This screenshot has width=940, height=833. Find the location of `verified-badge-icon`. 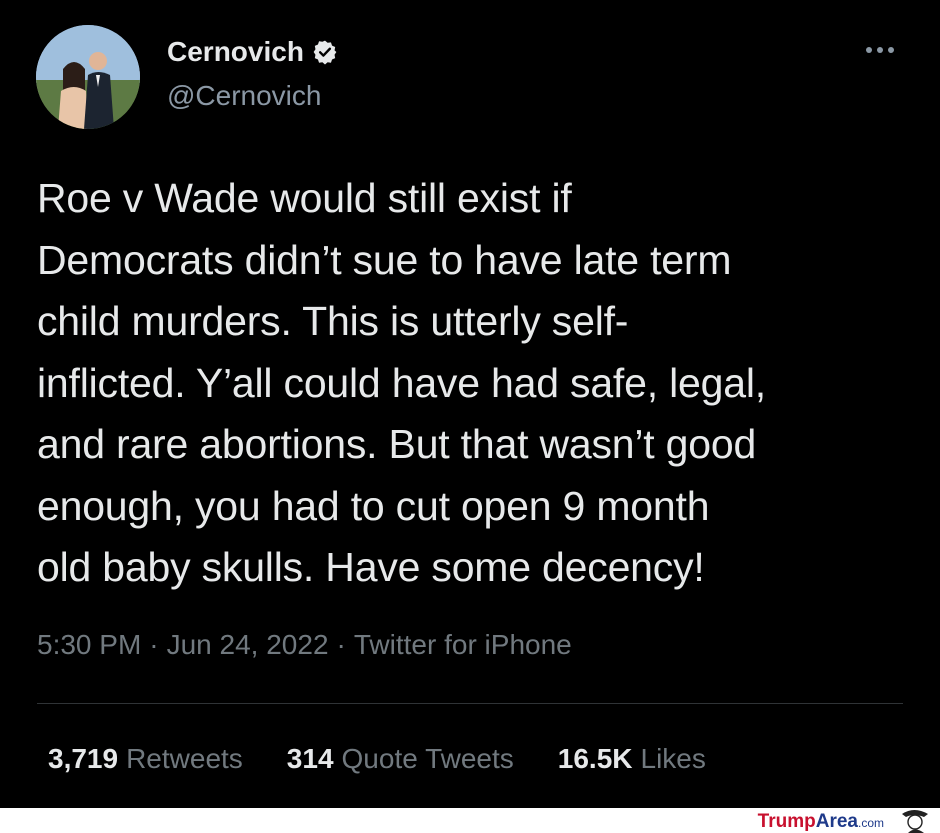

verified-badge-icon is located at coordinates (325, 52).